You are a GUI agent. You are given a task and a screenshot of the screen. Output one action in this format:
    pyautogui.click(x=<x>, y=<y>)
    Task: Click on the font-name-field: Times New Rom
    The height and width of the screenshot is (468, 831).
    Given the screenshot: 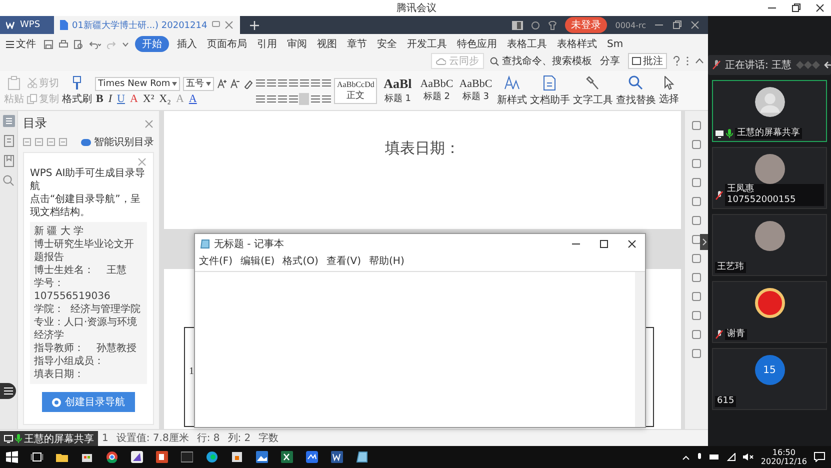 What is the action you would take?
    pyautogui.click(x=137, y=83)
    